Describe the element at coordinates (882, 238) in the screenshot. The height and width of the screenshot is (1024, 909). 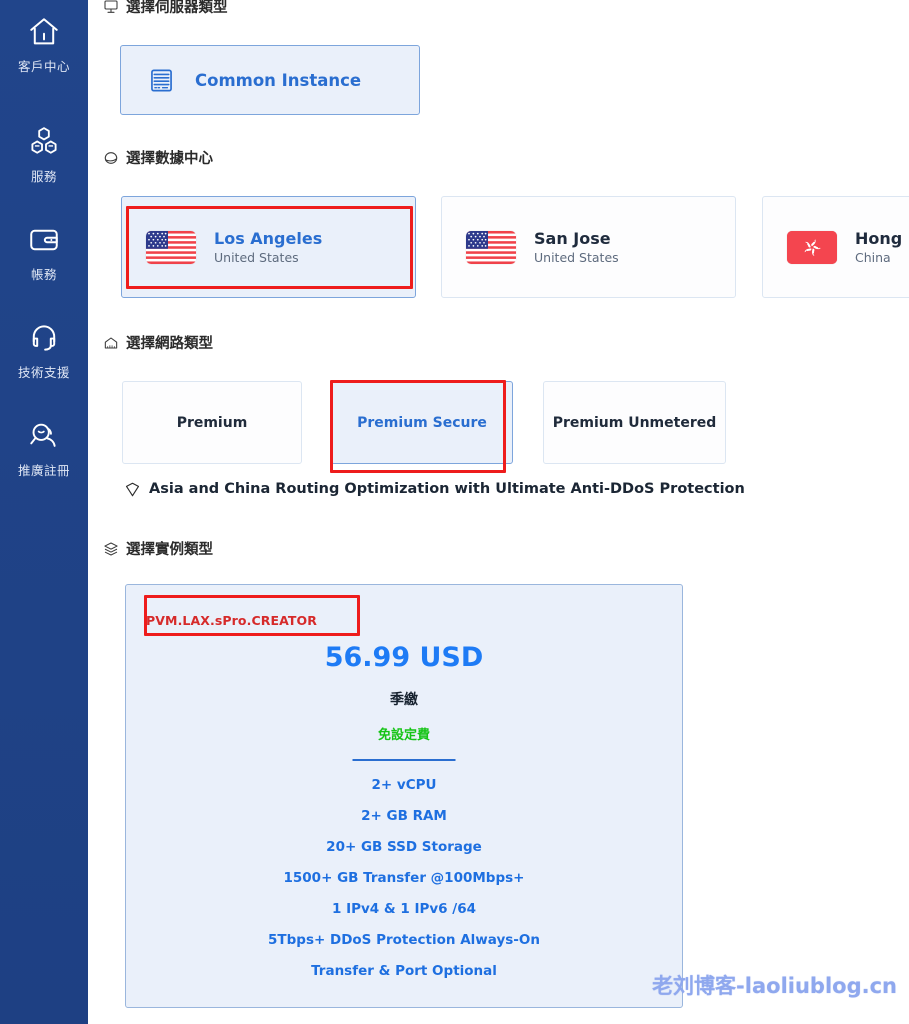
I see `datacenter-city: Hong Kong` at that location.